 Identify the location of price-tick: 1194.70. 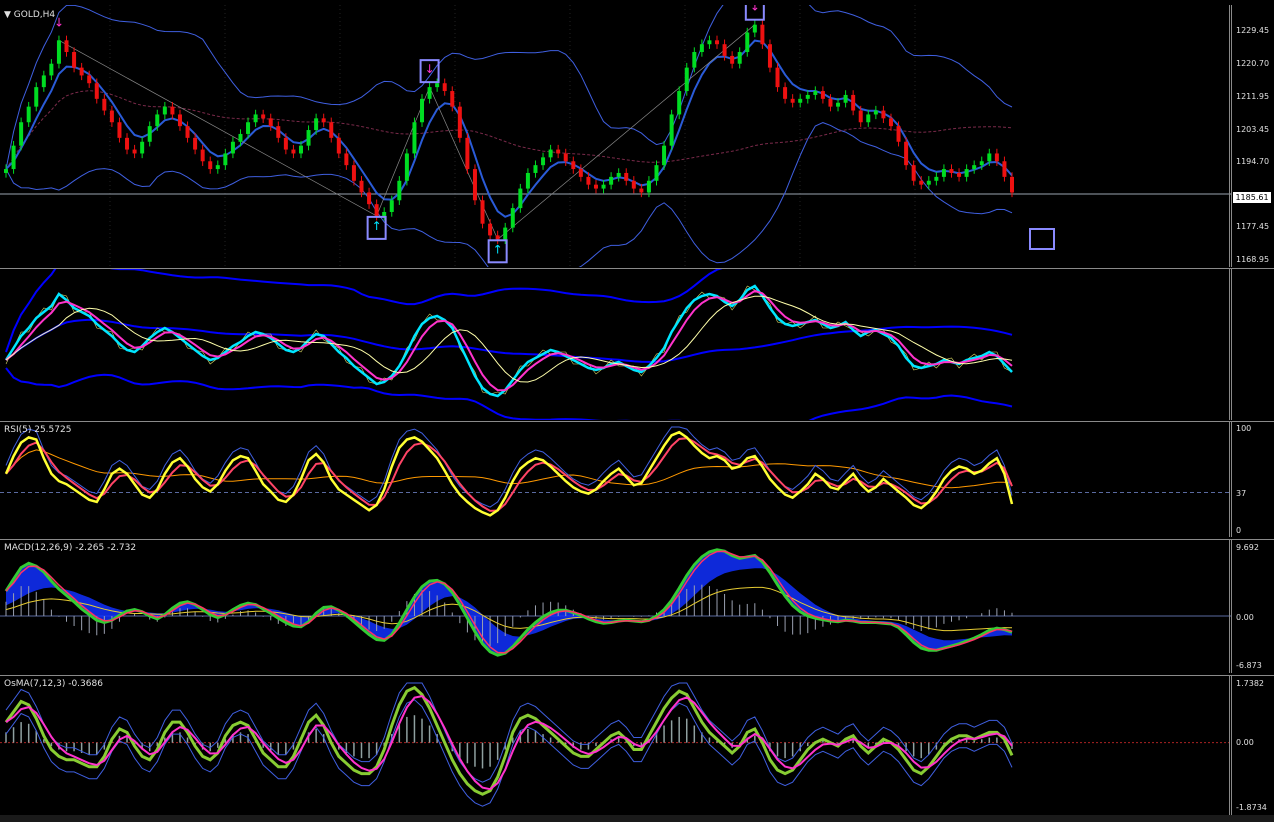
(1253, 161).